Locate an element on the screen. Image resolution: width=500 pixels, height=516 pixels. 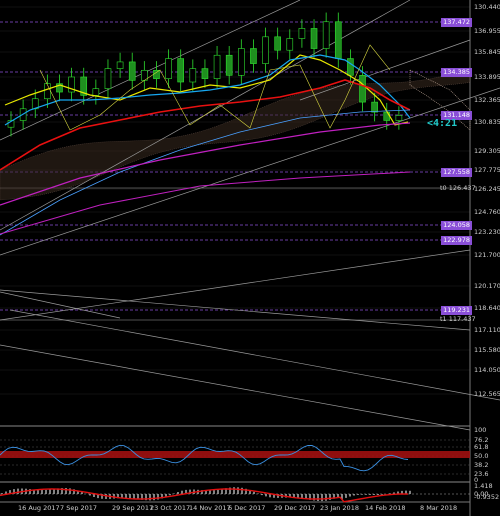
t1-label: t1 117.437 is located at coordinates (458, 319).